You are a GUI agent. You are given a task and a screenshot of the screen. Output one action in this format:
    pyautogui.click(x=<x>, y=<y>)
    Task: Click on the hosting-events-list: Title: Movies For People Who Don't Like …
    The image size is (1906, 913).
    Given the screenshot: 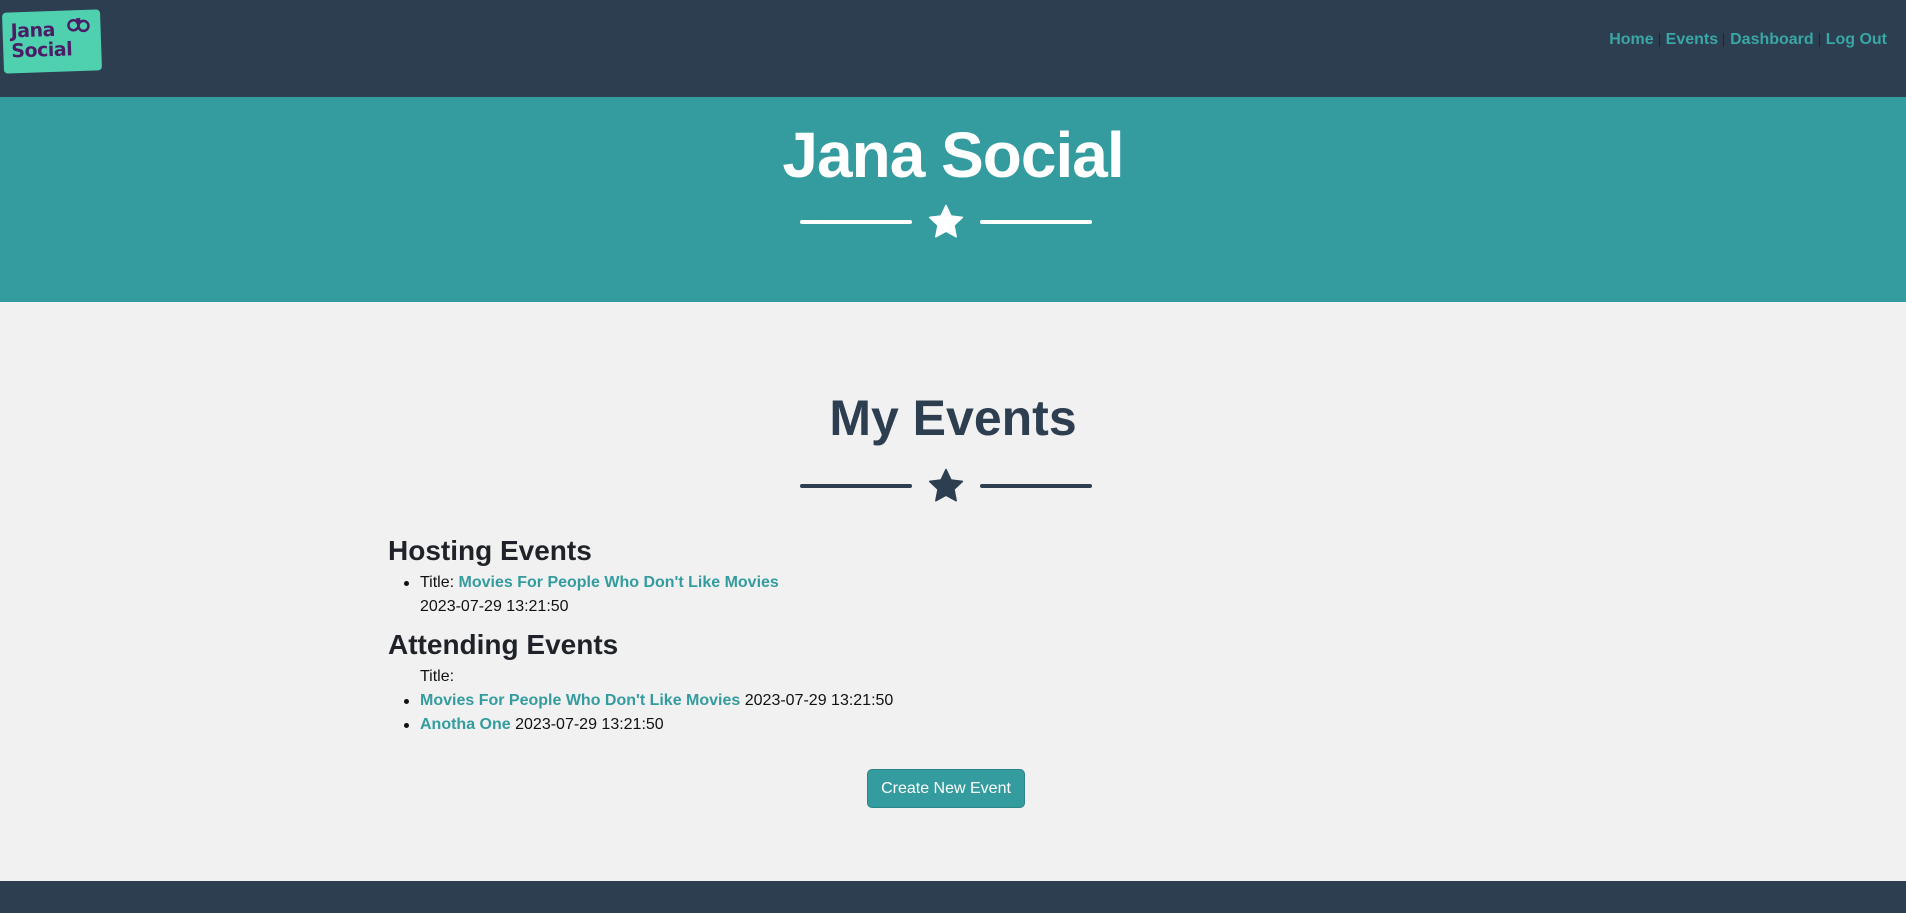 What is the action you would take?
    pyautogui.click(x=961, y=595)
    